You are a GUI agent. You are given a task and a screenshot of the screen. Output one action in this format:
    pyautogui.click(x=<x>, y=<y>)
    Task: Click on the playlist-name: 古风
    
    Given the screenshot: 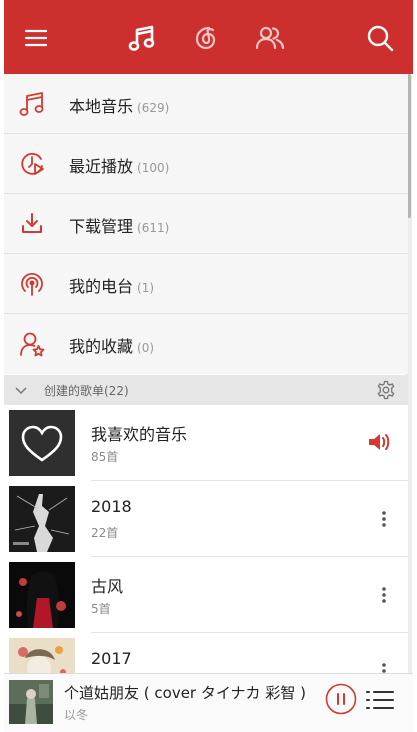 What is the action you would take?
    pyautogui.click(x=107, y=586)
    